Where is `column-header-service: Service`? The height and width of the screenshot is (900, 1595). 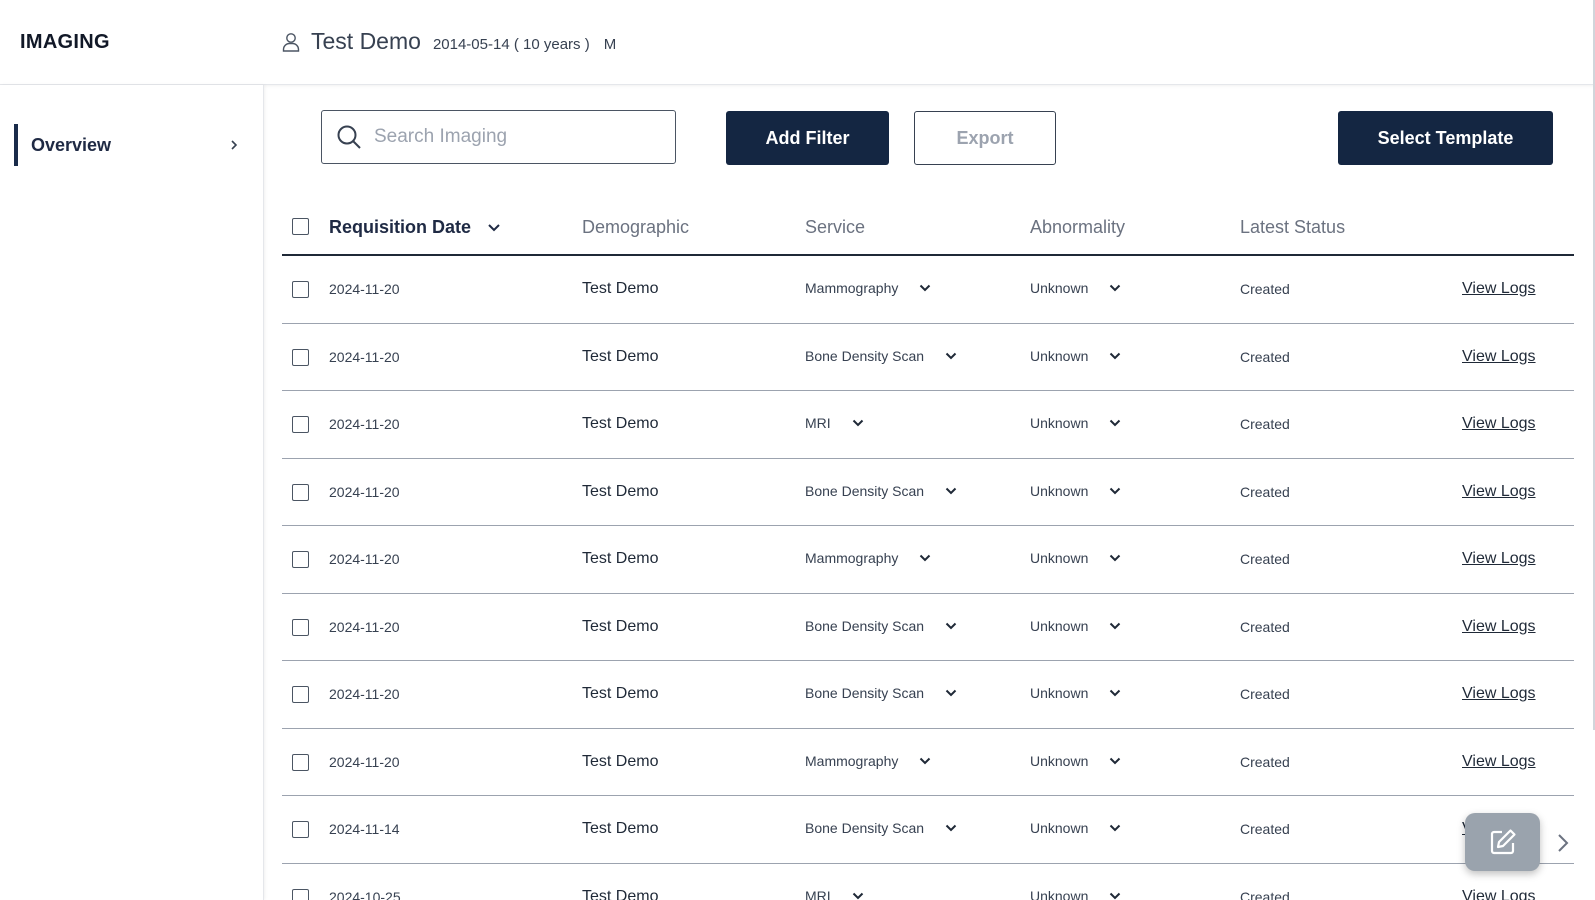
column-header-service: Service is located at coordinates (835, 227).